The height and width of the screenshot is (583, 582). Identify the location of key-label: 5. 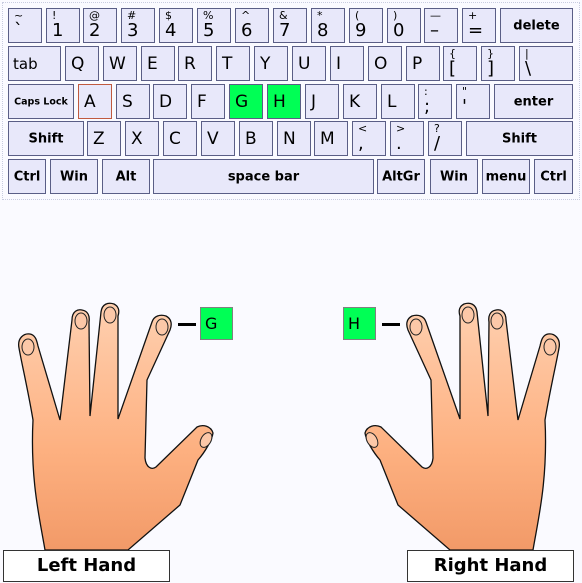
(209, 30).